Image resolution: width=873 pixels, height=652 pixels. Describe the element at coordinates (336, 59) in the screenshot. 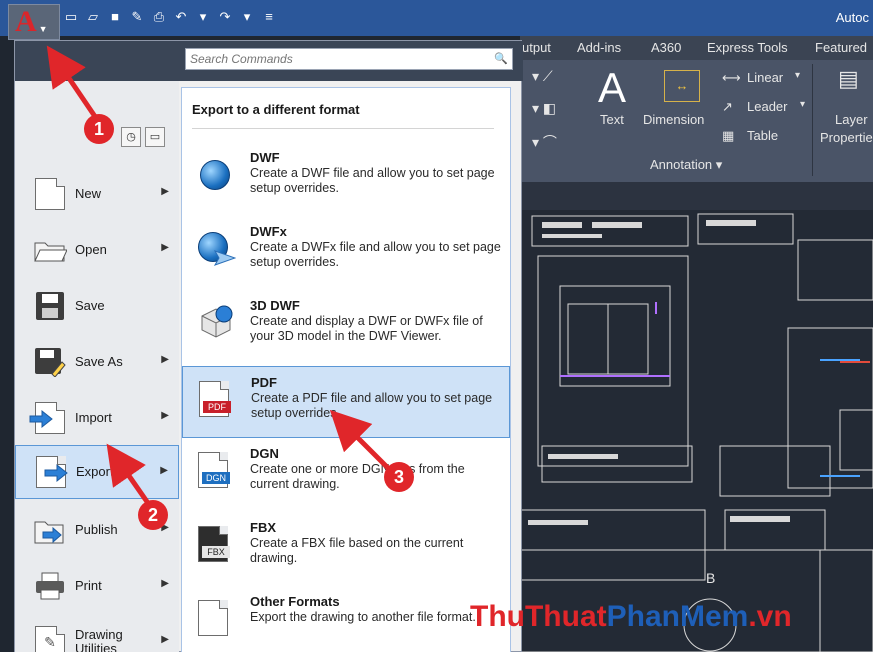

I see `search-commands-input` at that location.